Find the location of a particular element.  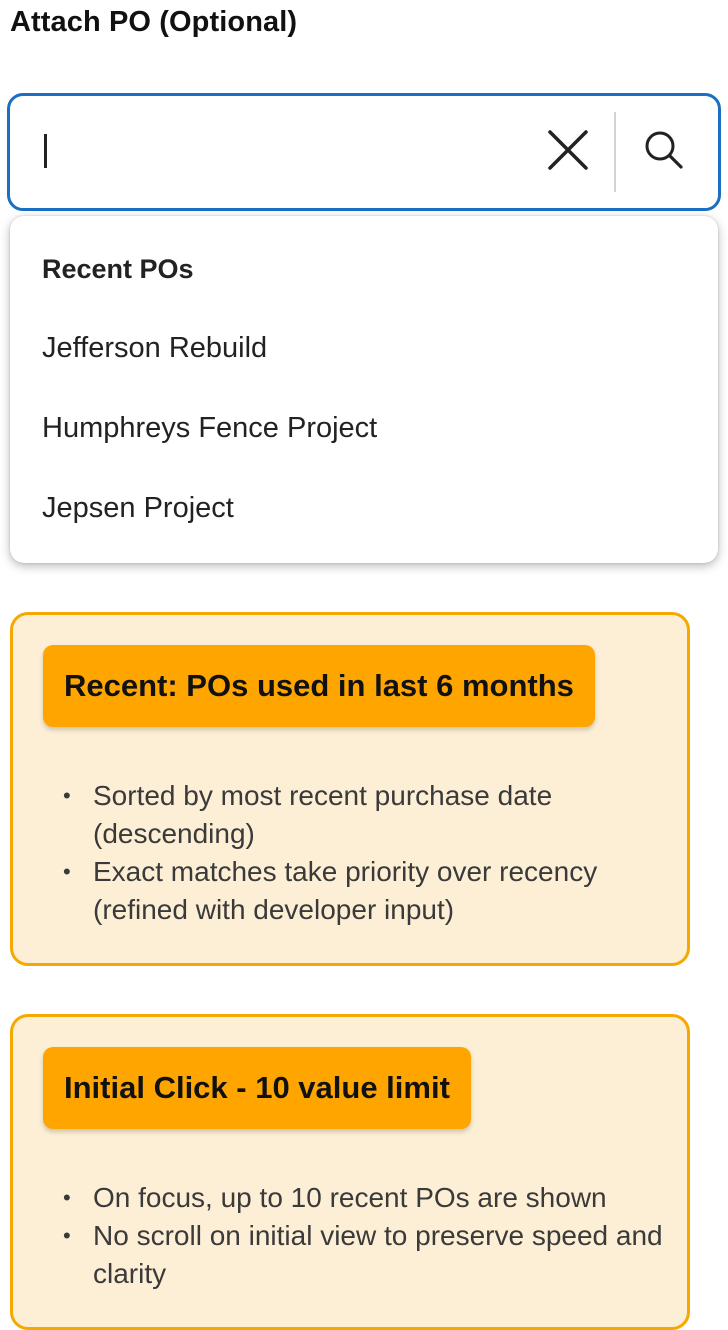

po-search-input is located at coordinates (274, 152).